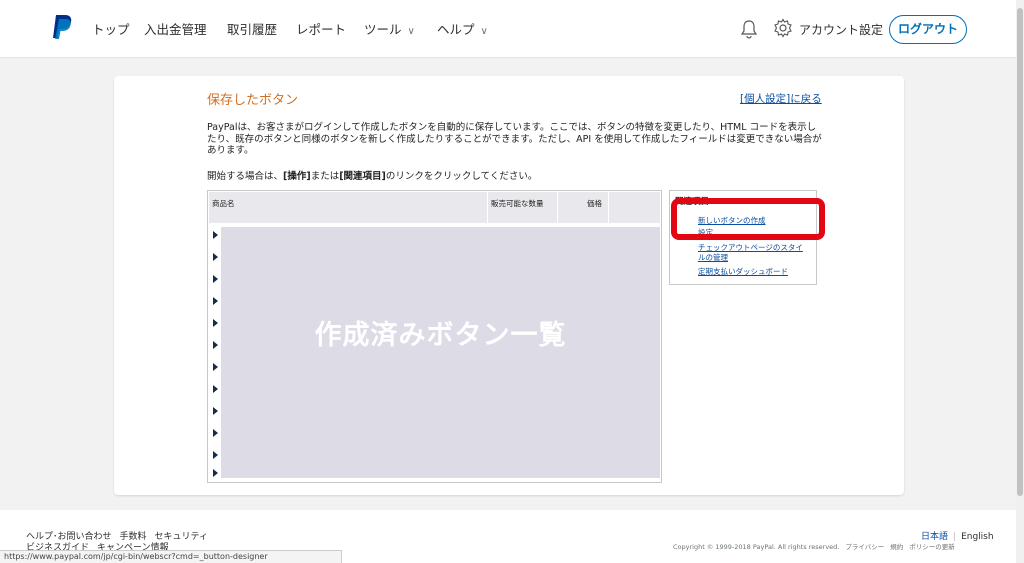 The width and height of the screenshot is (1024, 563). What do you see at coordinates (781, 98) in the screenshot?
I see `back-to-profile-link: [個人設定]に戻る` at bounding box center [781, 98].